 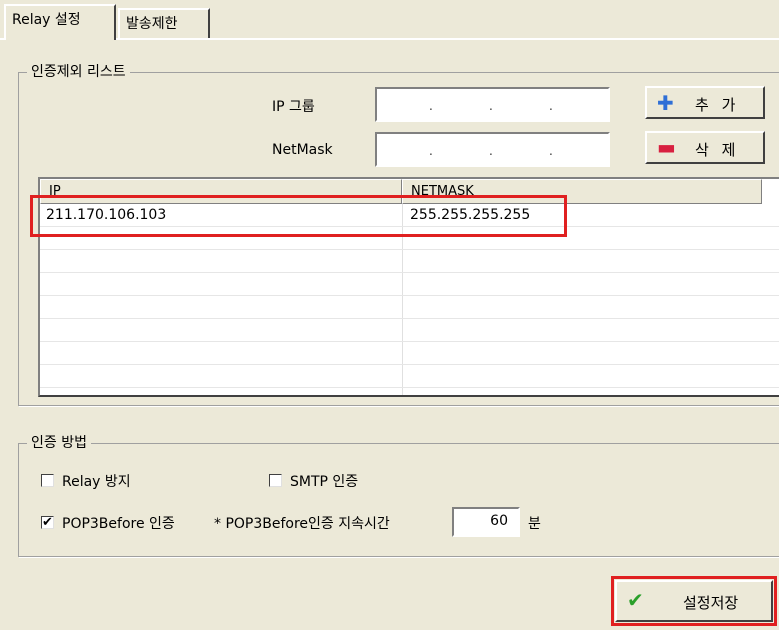 What do you see at coordinates (96, 482) in the screenshot?
I see `relay-block-label: Relay 방지` at bounding box center [96, 482].